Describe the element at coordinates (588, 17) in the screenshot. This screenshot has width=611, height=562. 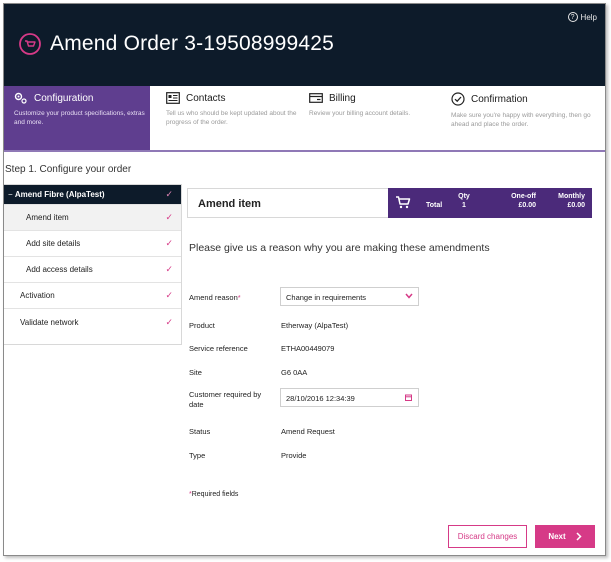
I see `help-label: Help` at that location.